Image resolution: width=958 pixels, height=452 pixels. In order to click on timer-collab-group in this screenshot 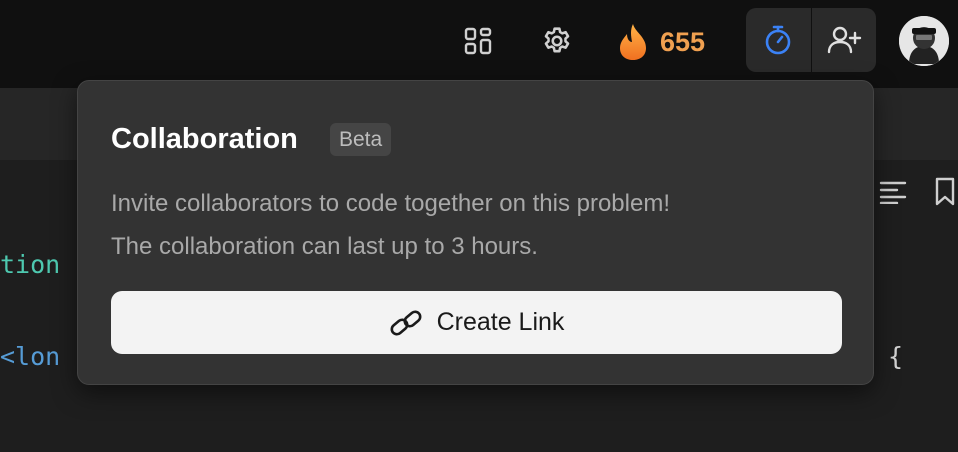, I will do `click(811, 40)`.